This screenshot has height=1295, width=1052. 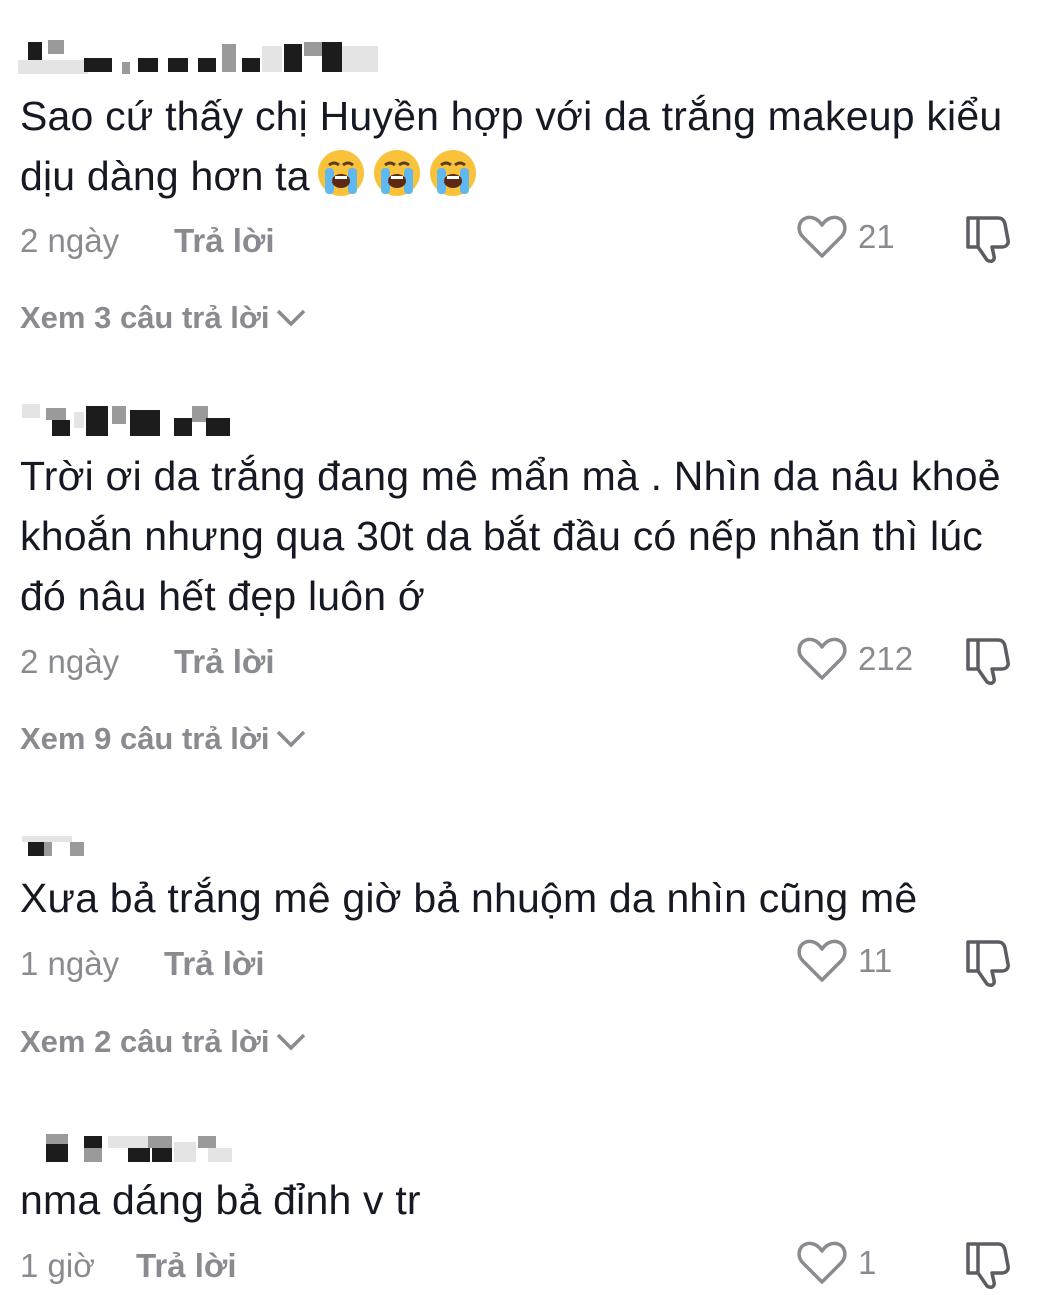 I want to click on like-button: 1, so click(x=836, y=1263).